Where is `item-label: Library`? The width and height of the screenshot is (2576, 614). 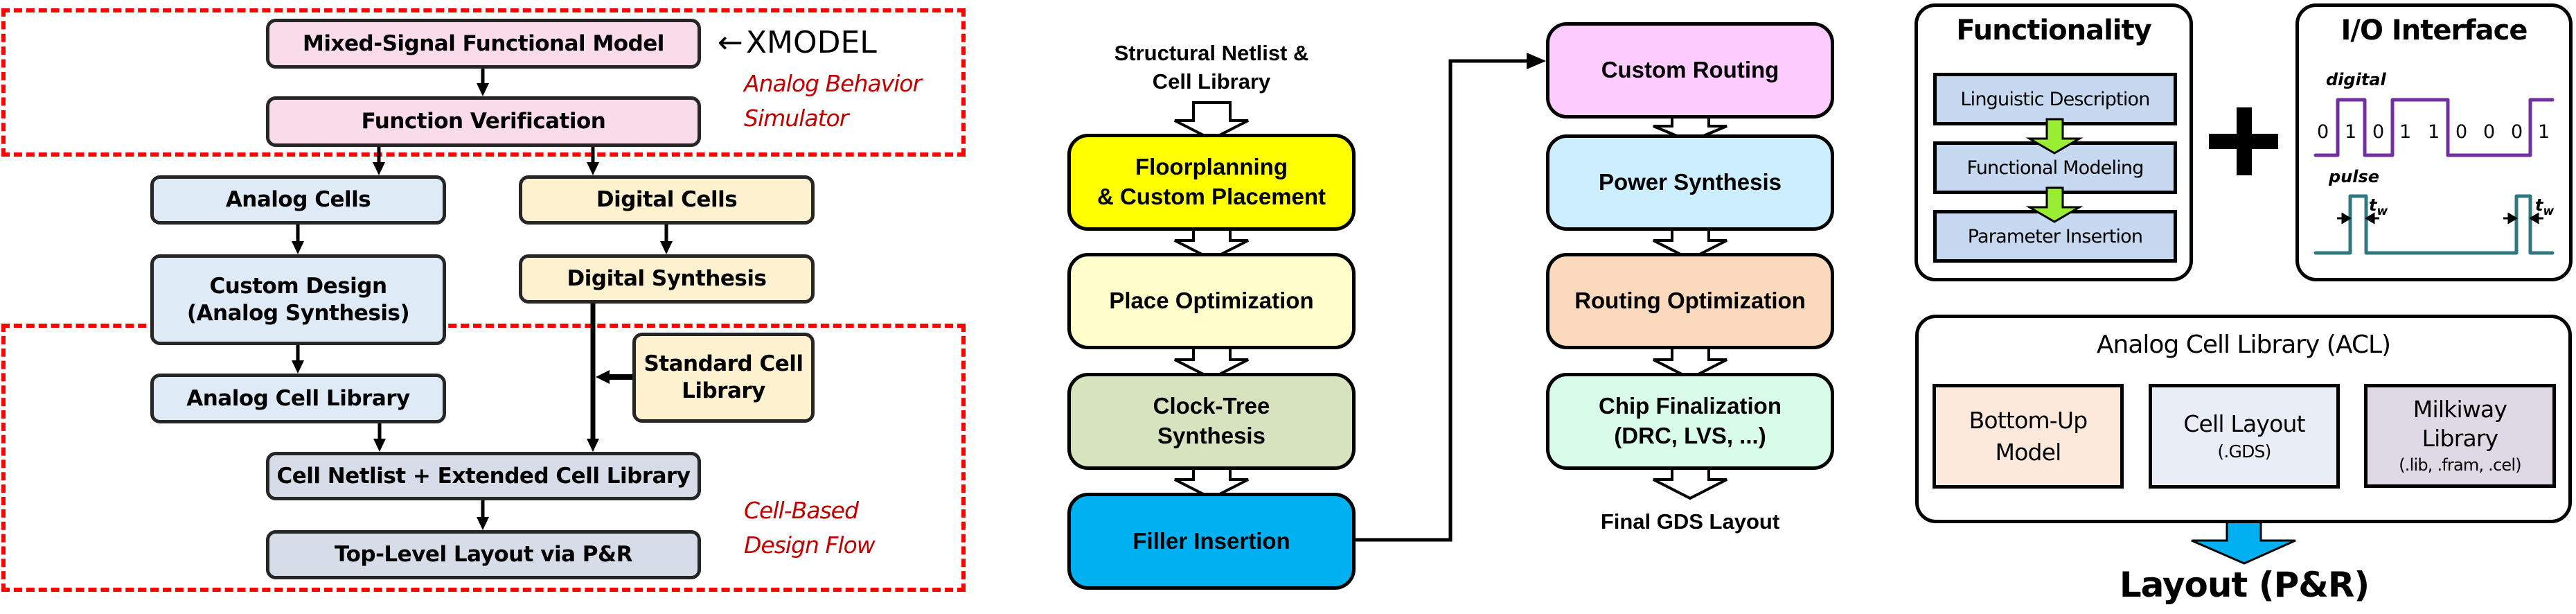
item-label: Library is located at coordinates (2460, 438).